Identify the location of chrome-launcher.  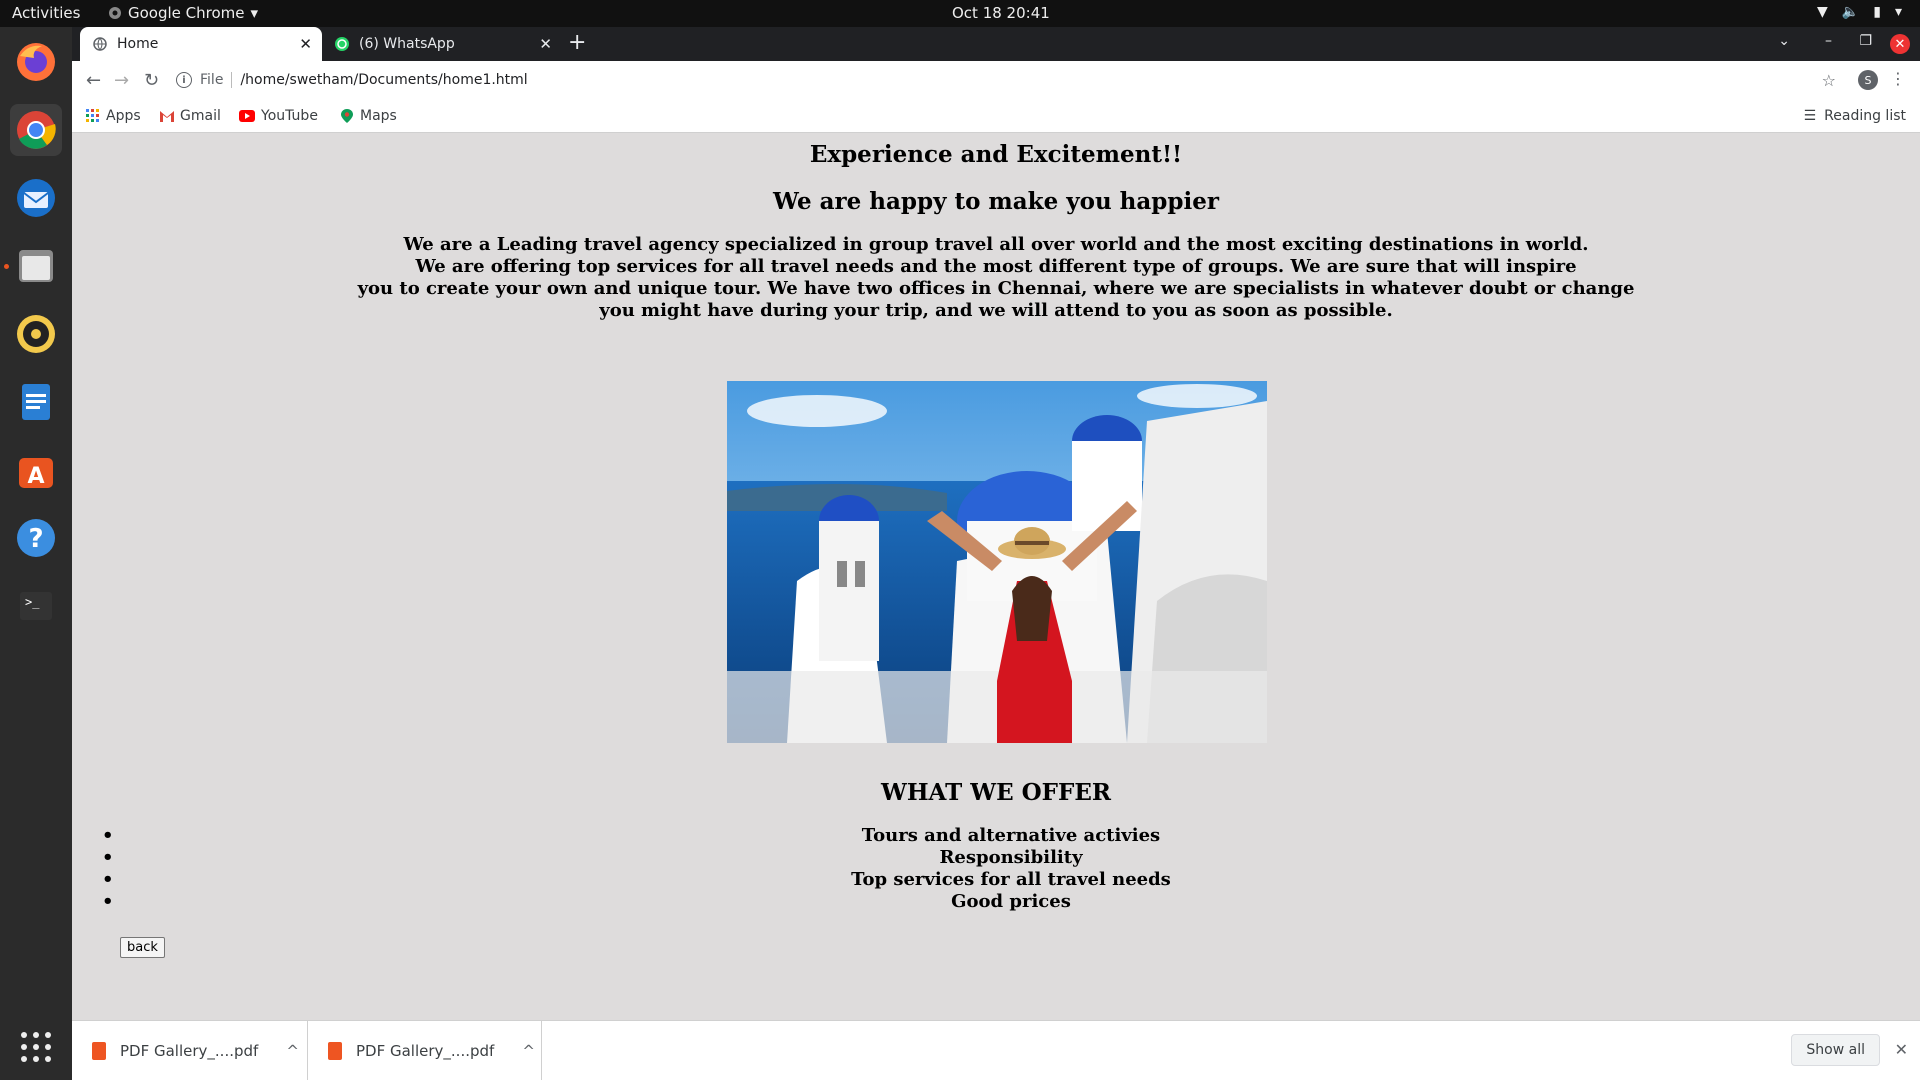
(36, 130).